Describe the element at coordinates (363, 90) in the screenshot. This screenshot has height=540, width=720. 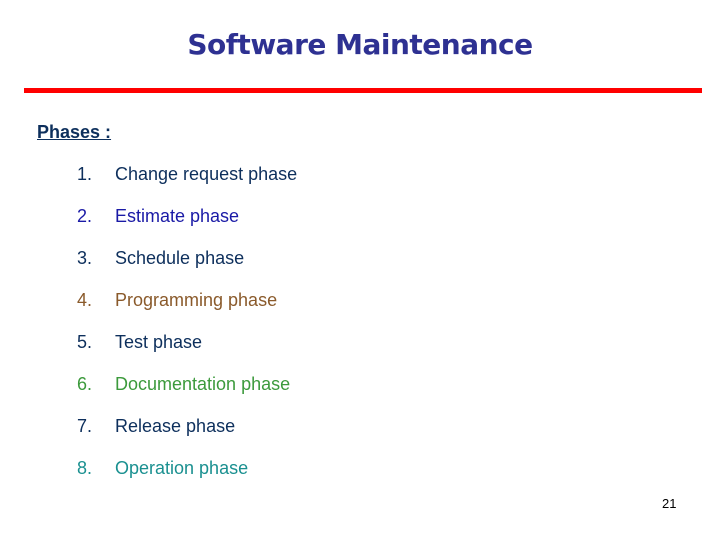
I see `title-divider` at that location.